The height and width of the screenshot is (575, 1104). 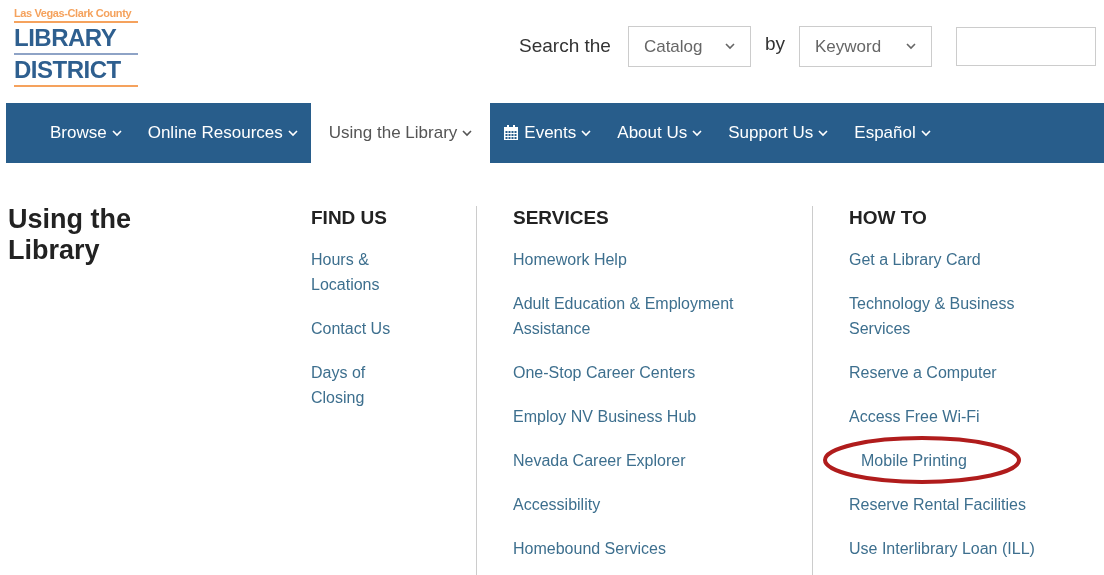 What do you see at coordinates (660, 133) in the screenshot?
I see `nav-tab: About Us` at bounding box center [660, 133].